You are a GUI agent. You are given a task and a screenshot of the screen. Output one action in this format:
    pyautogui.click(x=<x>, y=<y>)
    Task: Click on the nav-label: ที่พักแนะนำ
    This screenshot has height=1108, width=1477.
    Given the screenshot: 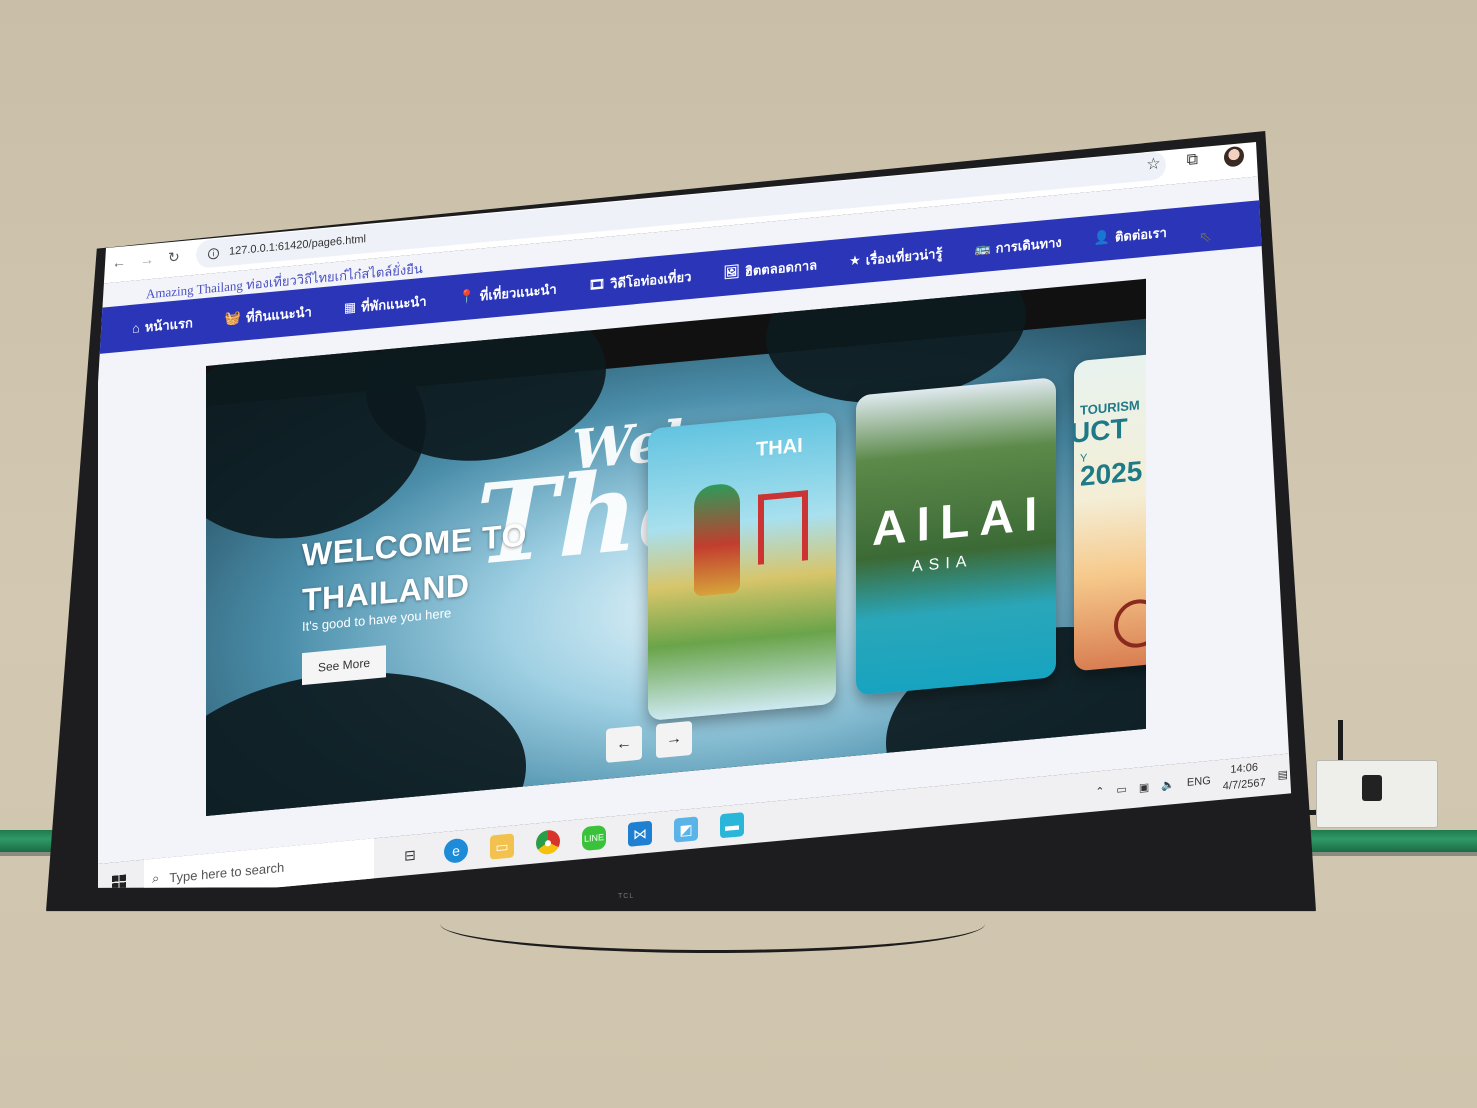 What is the action you would take?
    pyautogui.click(x=394, y=304)
    